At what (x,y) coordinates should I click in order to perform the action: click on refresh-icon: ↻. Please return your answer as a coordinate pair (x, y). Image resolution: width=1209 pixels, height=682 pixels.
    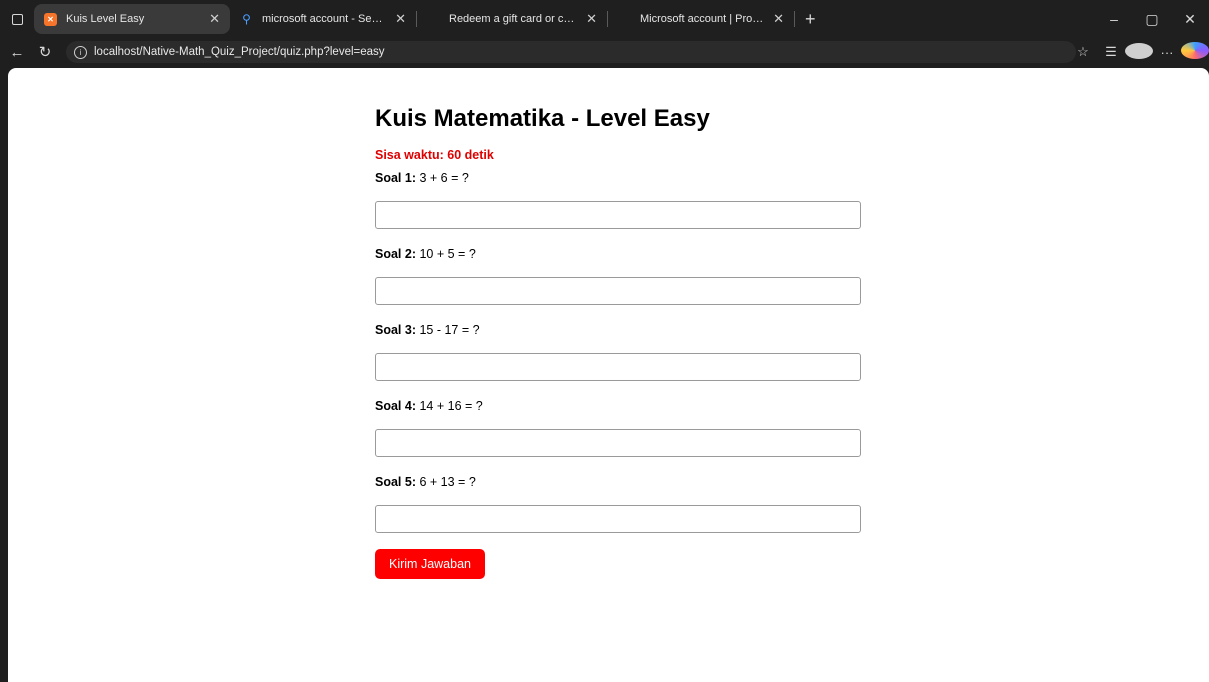
    Looking at the image, I should click on (45, 52).